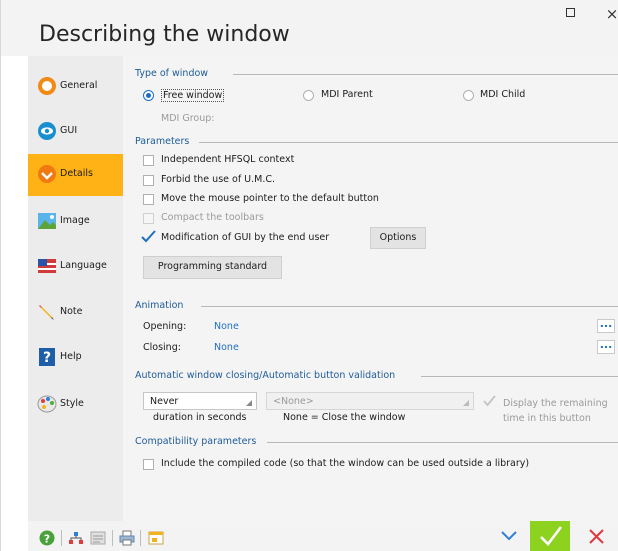  I want to click on sidebar-item-label: GUI, so click(69, 130).